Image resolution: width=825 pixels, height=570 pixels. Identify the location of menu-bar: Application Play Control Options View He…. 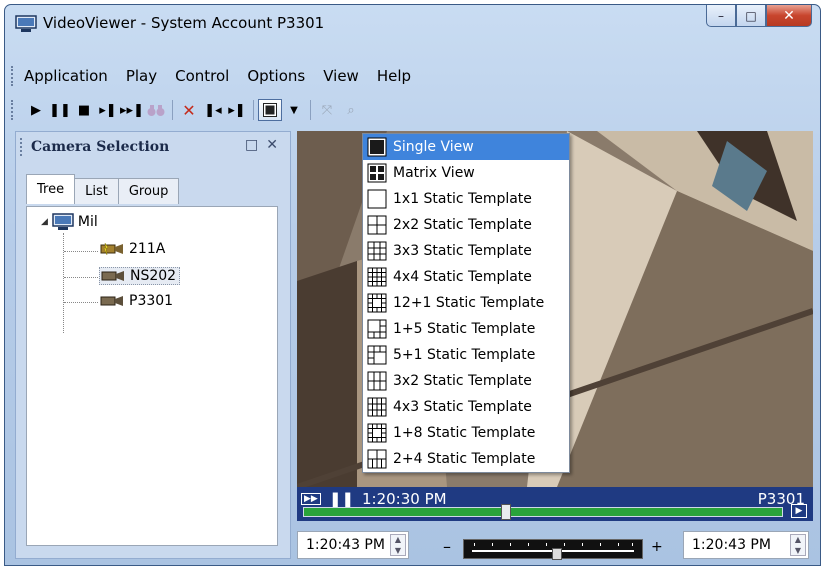
(220, 76).